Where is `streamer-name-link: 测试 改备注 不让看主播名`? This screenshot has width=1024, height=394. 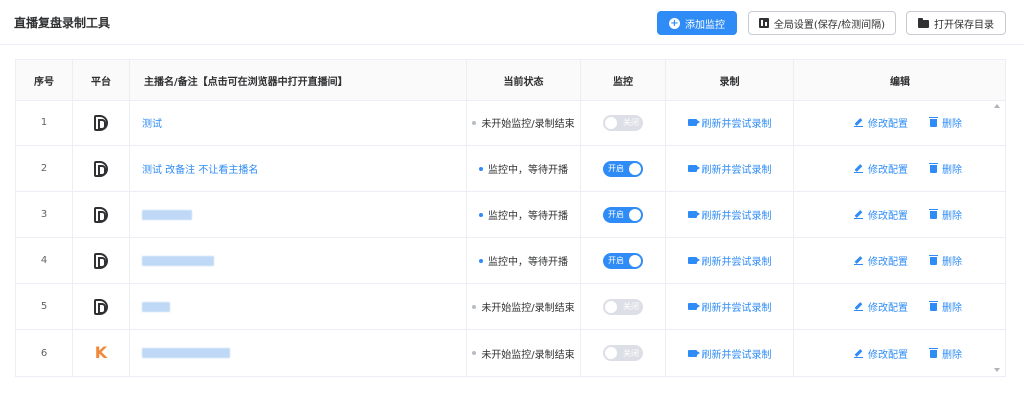 streamer-name-link: 测试 改备注 不让看主播名 is located at coordinates (200, 168).